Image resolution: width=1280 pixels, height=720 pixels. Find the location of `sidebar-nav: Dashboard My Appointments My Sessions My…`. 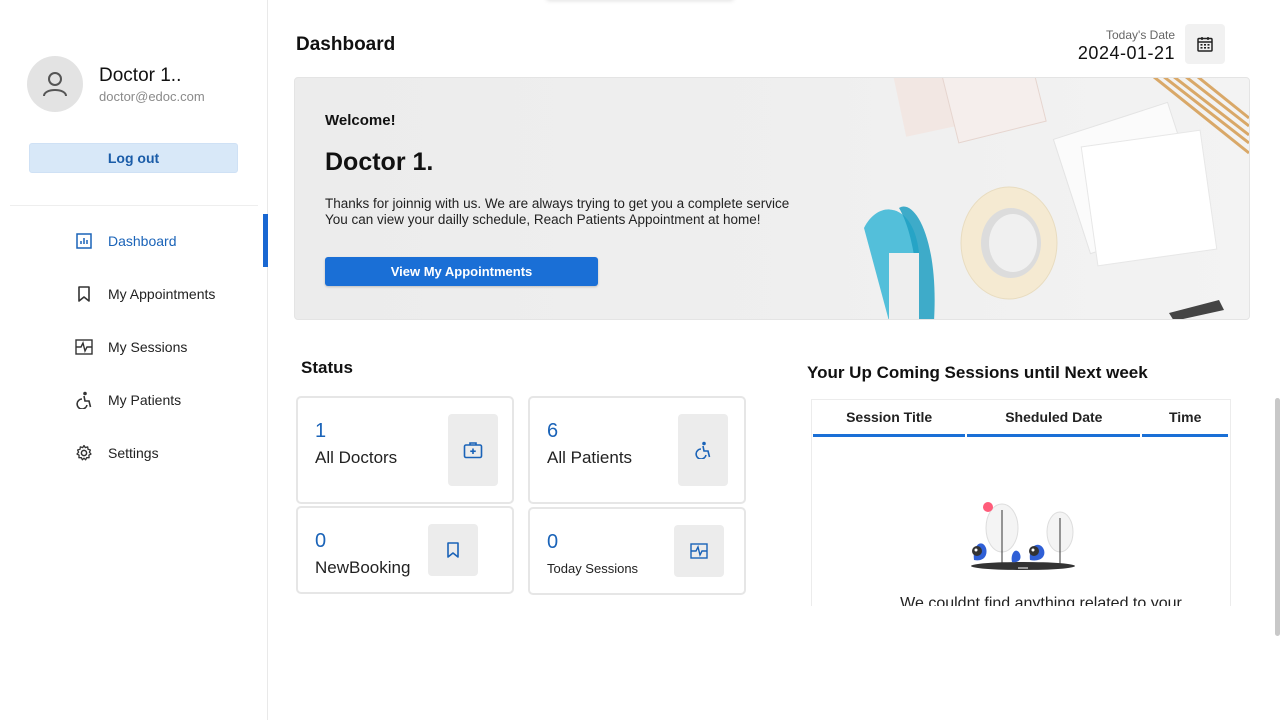

sidebar-nav: Dashboard My Appointments My Sessions My… is located at coordinates (134, 346).